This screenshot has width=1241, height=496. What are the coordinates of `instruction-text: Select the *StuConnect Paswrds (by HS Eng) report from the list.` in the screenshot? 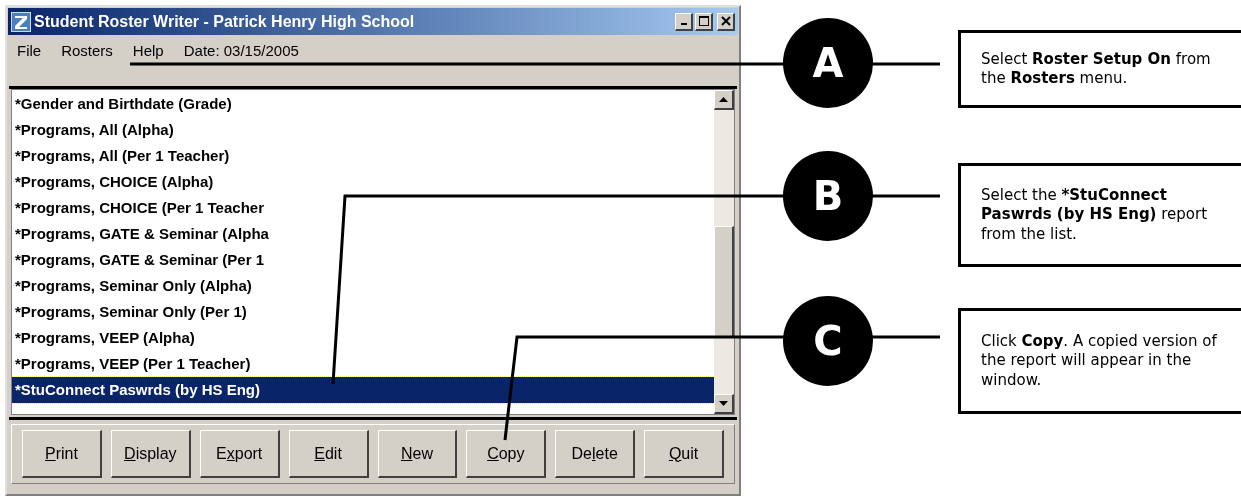 It's located at (1095, 215).